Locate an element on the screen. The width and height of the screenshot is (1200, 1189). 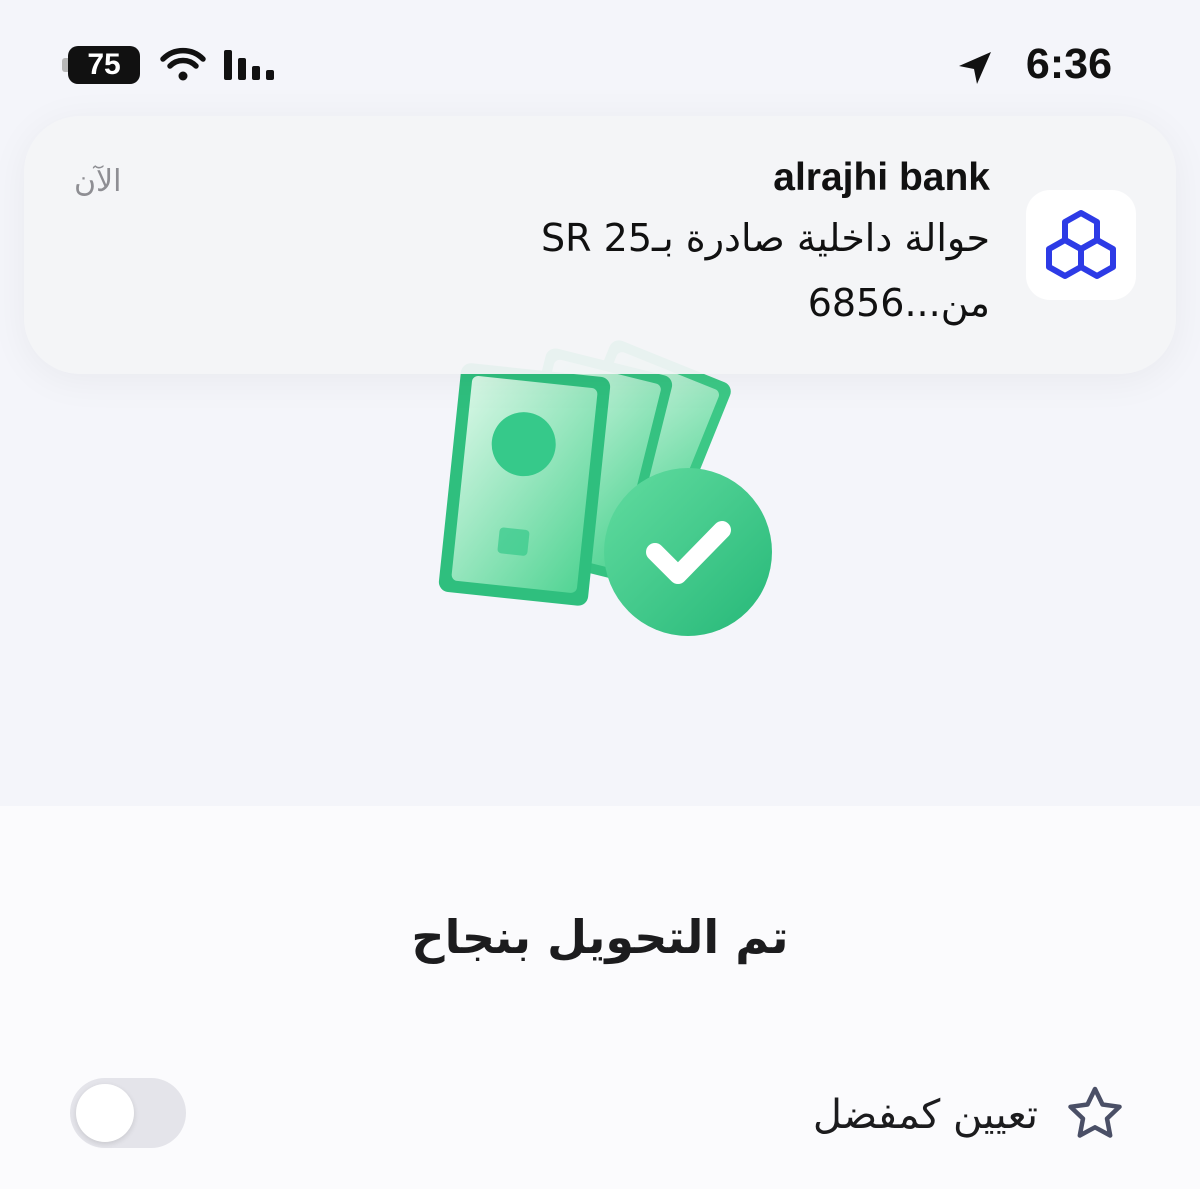
favorite-row: تعيين كمفضل is located at coordinates (600, 1115).